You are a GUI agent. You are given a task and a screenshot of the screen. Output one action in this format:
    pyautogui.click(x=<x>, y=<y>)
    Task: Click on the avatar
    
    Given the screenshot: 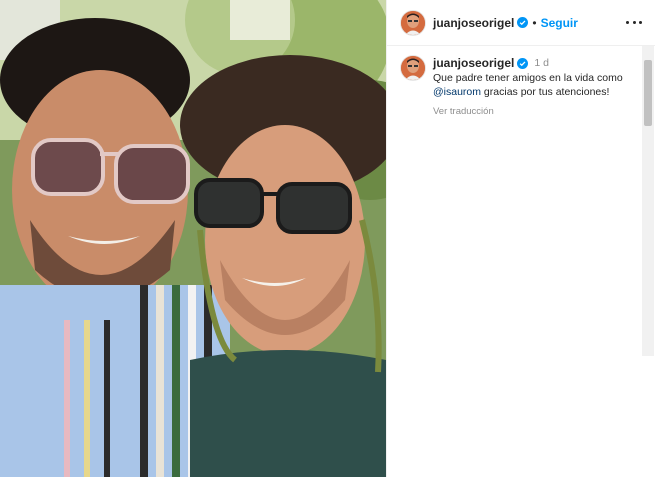 What is the action you would take?
    pyautogui.click(x=413, y=22)
    